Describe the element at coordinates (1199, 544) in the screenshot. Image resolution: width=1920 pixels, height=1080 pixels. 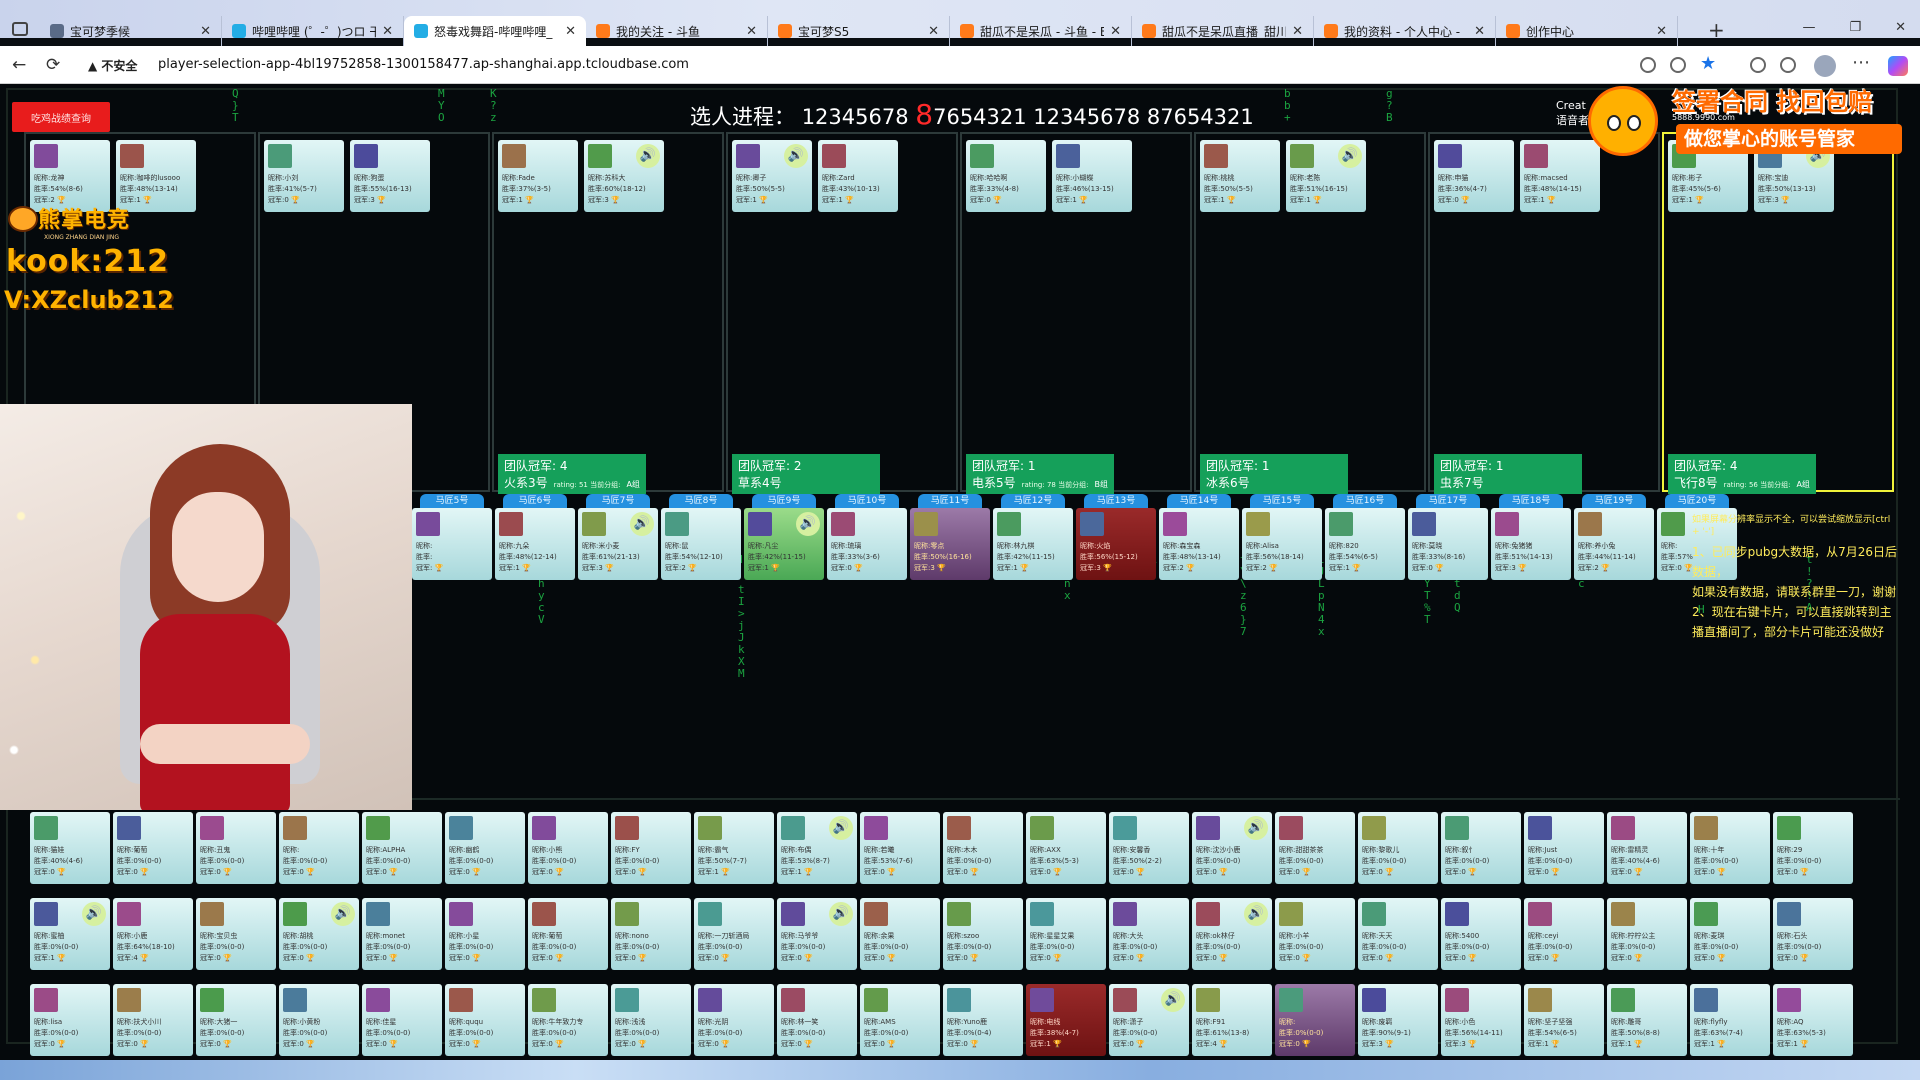
I see `player-card: 昵称:森宝森 胜率:48%(13-14) 冠军:2 🏆` at that location.